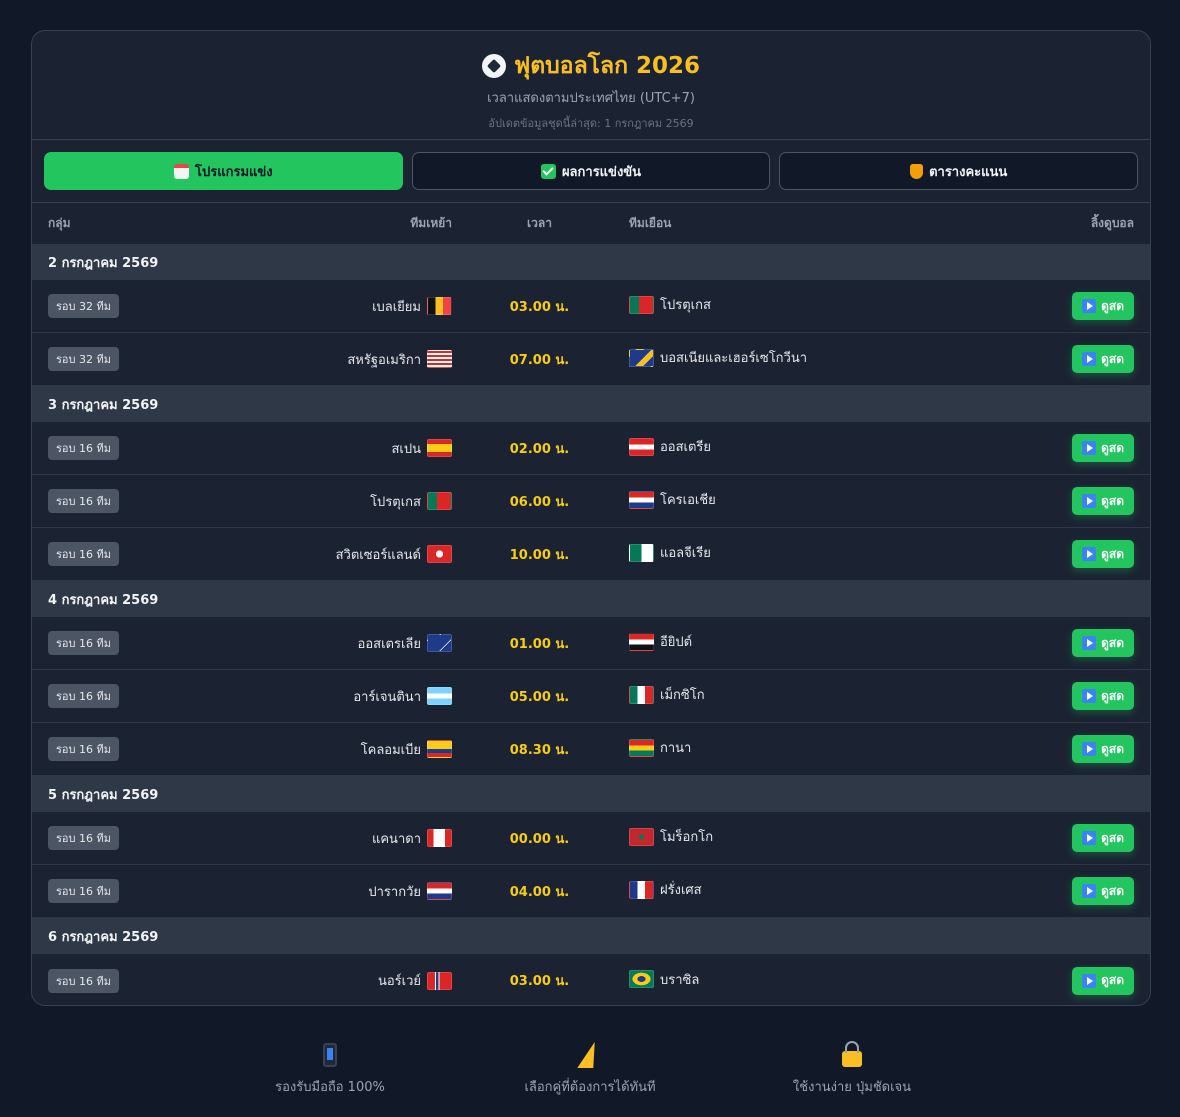 Image resolution: width=1180 pixels, height=1117 pixels. I want to click on feature-easy-label: ใช้งานง่าย ปุ่มชัดเจน, so click(852, 1087).